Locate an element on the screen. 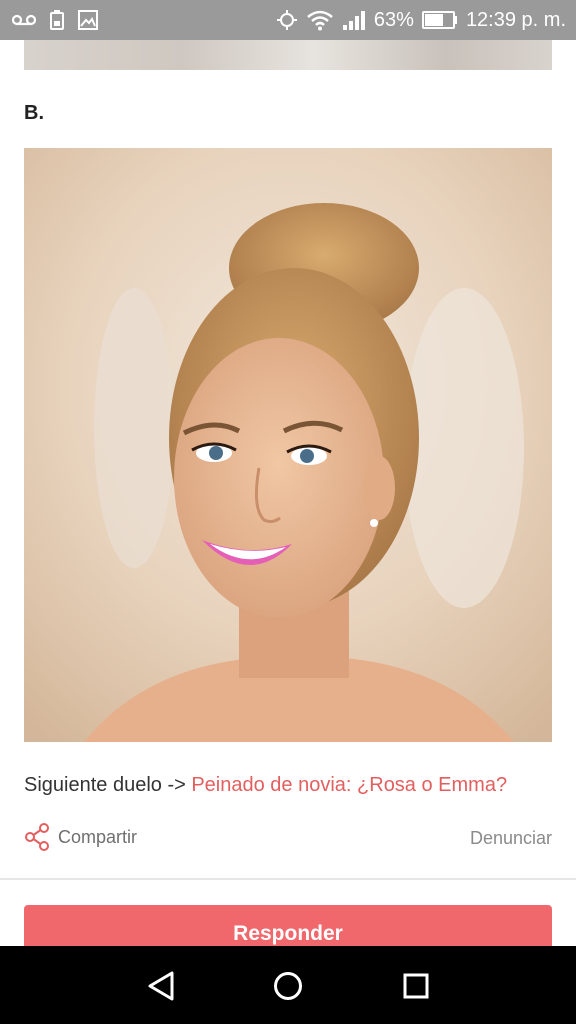 This screenshot has width=576, height=1024. report-button: Denunciar is located at coordinates (511, 838).